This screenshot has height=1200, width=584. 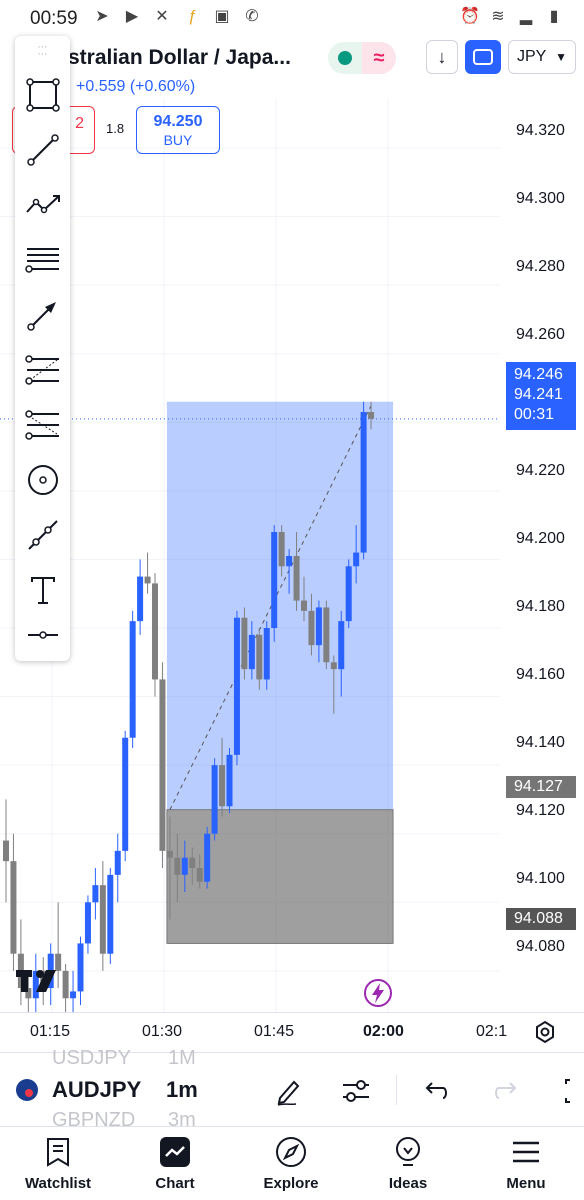 What do you see at coordinates (288, 1091) in the screenshot?
I see `draw-button` at bounding box center [288, 1091].